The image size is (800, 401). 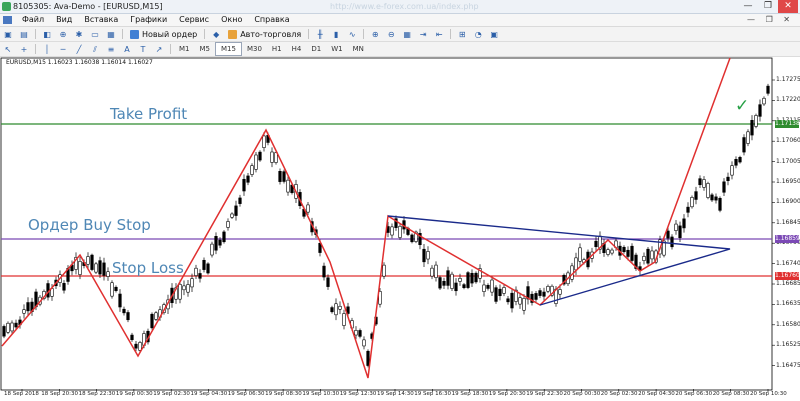 I want to click on zoom-in-icon: ⊕, so click(x=375, y=34).